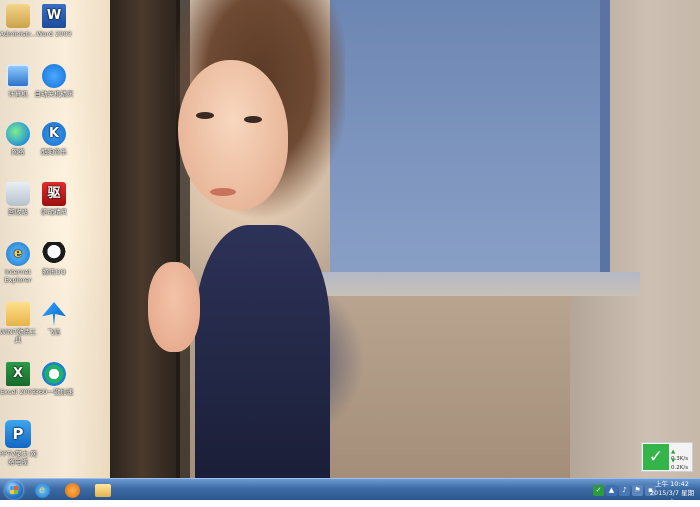 The height and width of the screenshot is (507, 700). I want to click on down-arrow-icon: ▼, so click(673, 461).